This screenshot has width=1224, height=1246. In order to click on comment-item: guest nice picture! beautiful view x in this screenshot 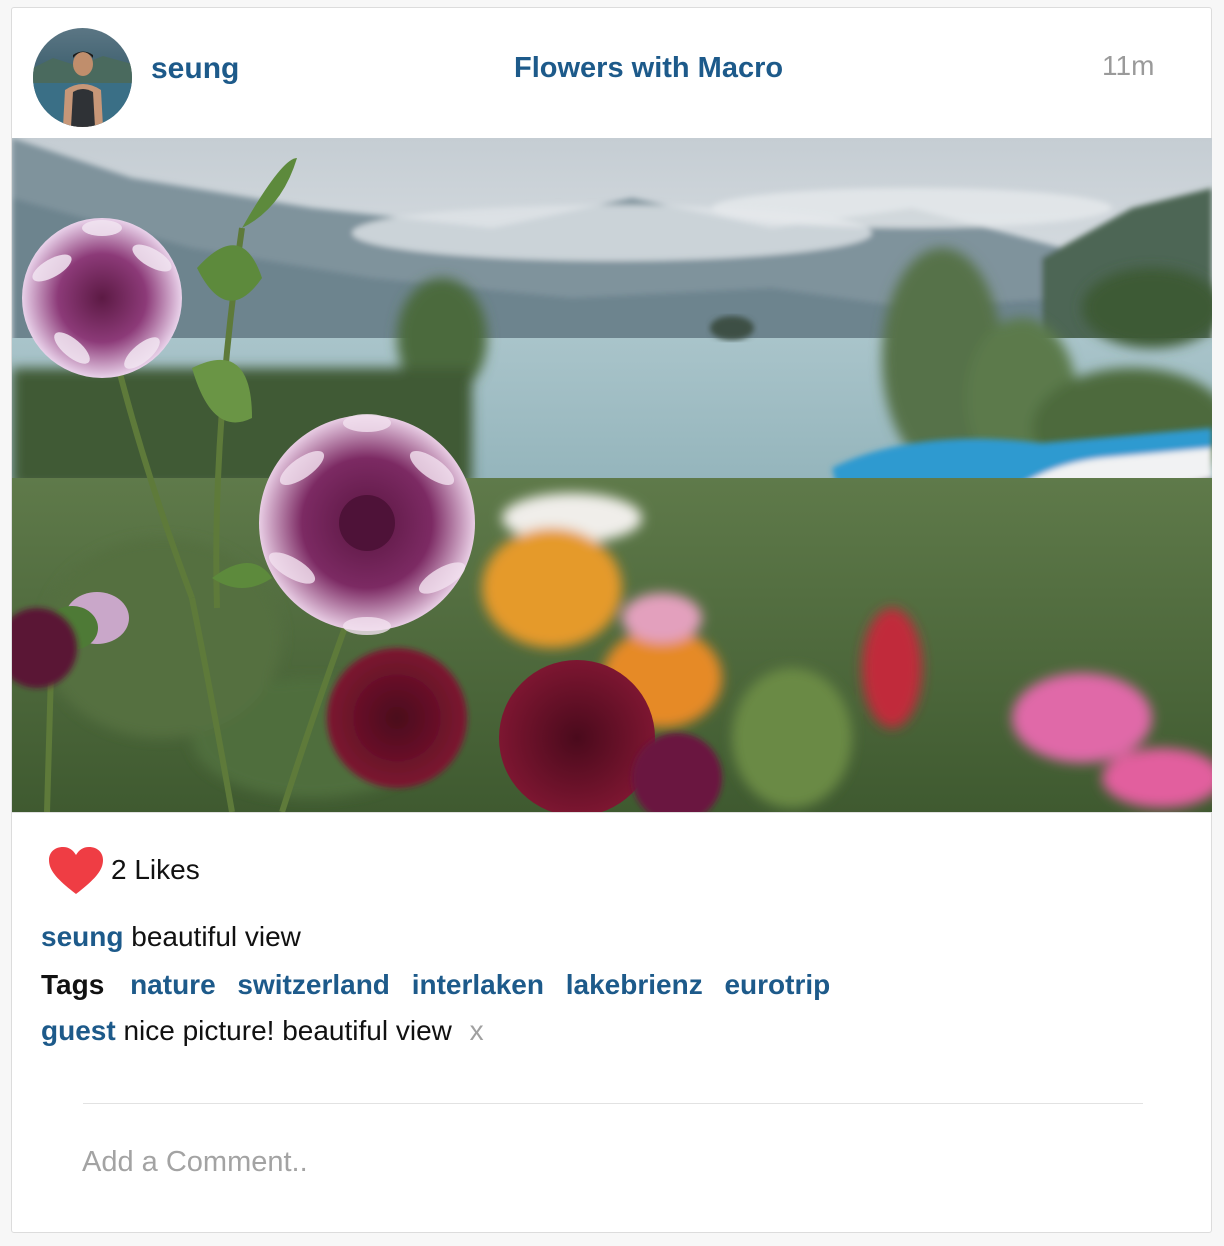, I will do `click(262, 1031)`.